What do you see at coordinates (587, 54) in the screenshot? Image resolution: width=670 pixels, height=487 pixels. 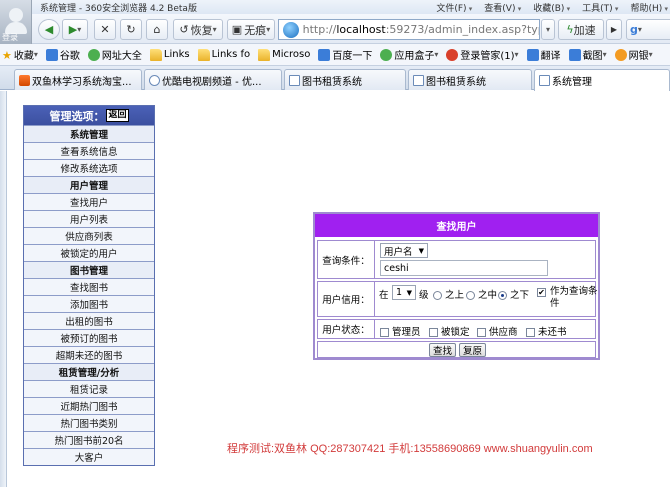 I see `bookmark-screenshot: 截图 ▾` at bounding box center [587, 54].